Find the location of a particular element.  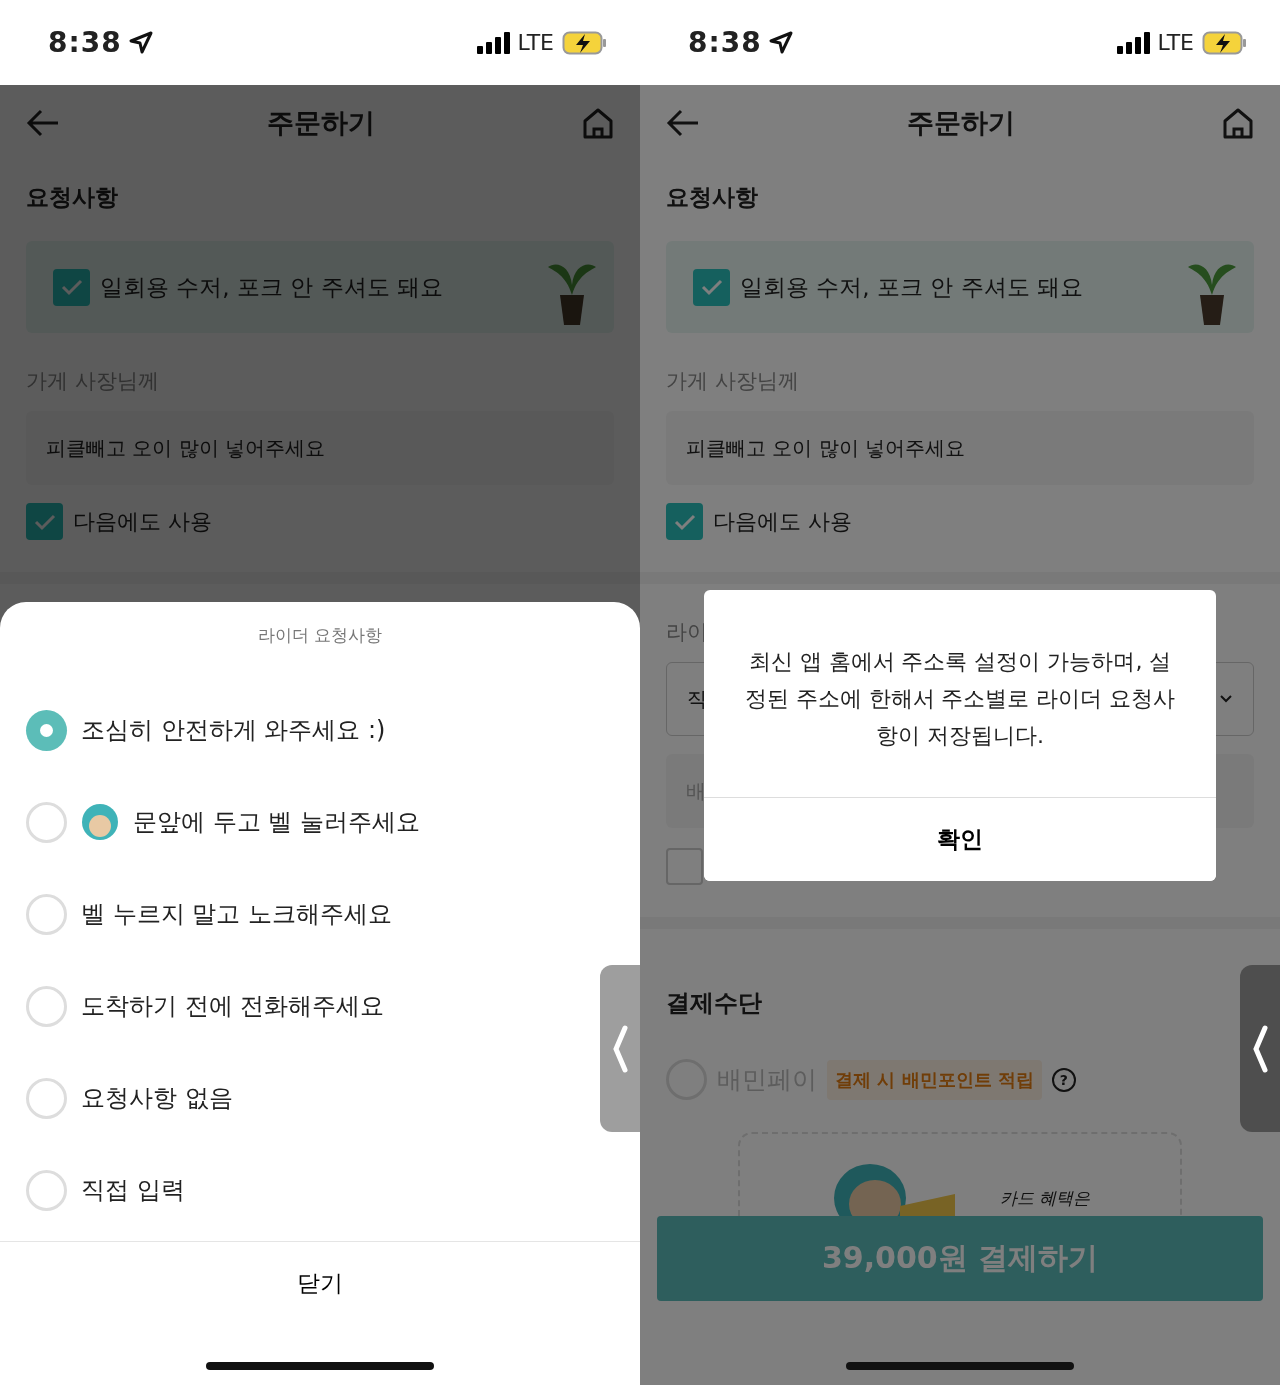

sheet-title: 라이더 요청사항 is located at coordinates (320, 635).